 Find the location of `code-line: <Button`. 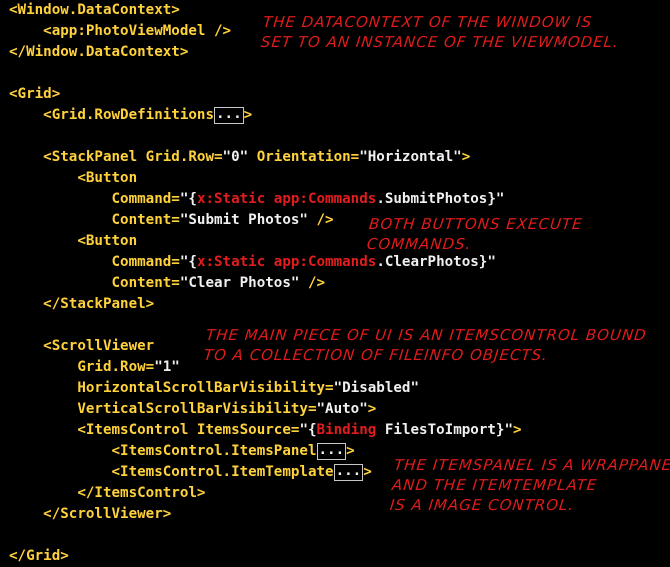

code-line: <Button is located at coordinates (265, 178).